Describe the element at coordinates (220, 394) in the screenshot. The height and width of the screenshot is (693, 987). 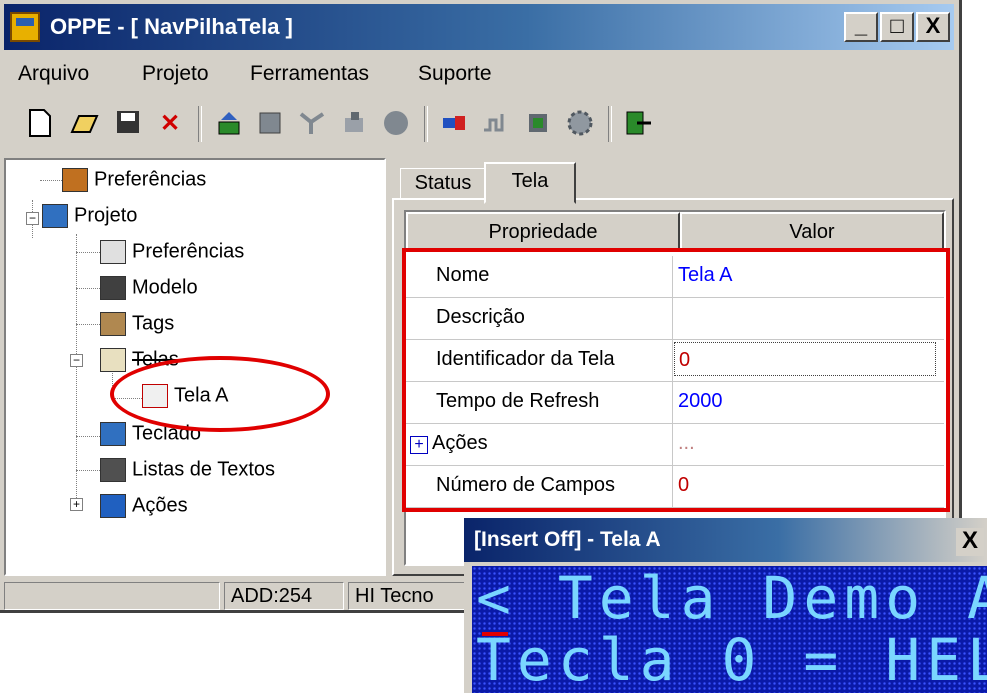
I see `highlight-ellipse` at that location.